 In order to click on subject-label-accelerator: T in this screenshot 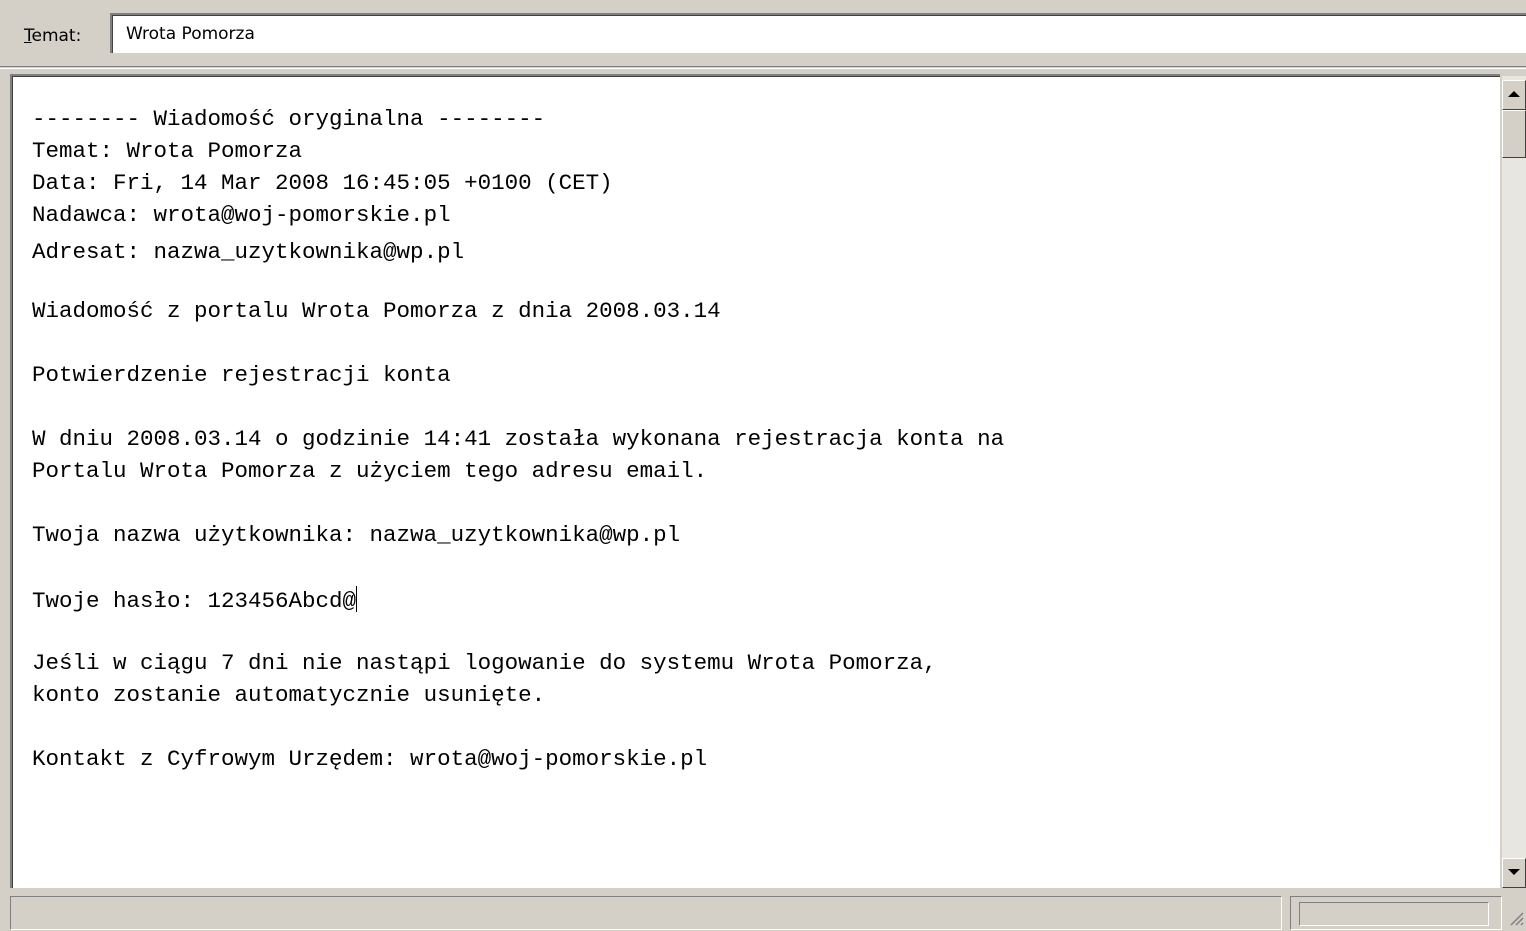, I will do `click(28, 36)`.